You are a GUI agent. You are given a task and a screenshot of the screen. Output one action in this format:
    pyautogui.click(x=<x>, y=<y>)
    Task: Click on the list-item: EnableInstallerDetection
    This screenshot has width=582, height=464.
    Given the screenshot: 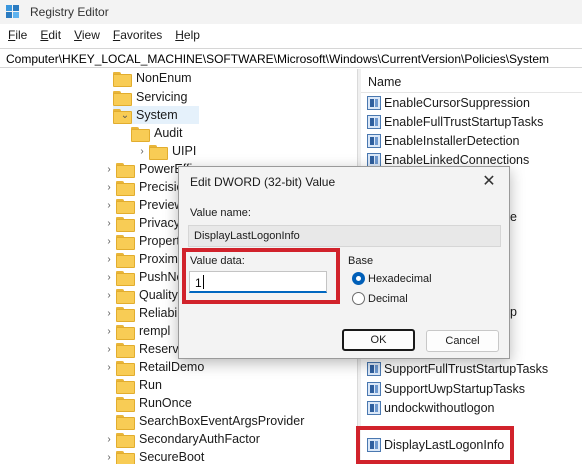 What is the action you would take?
    pyautogui.click(x=443, y=141)
    